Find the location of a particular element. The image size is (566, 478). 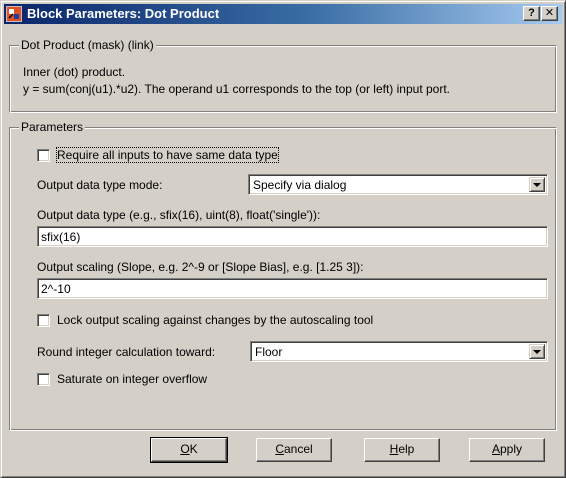

parameters-group-legend: Parameters is located at coordinates (52, 127).